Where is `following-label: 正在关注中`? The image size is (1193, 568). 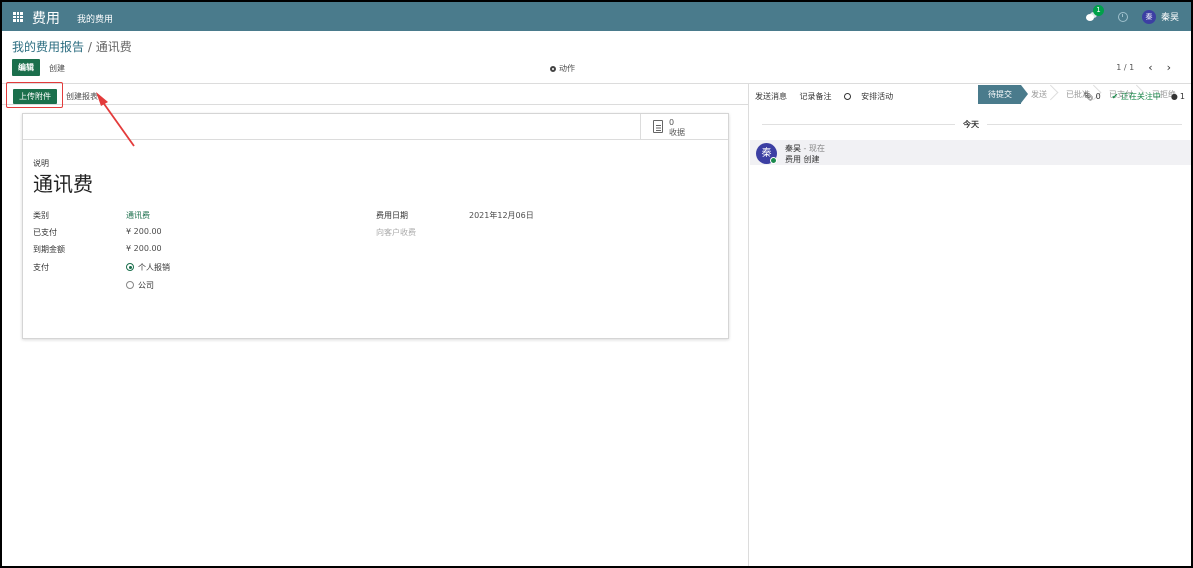
following-label: 正在关注中 is located at coordinates (1140, 96).